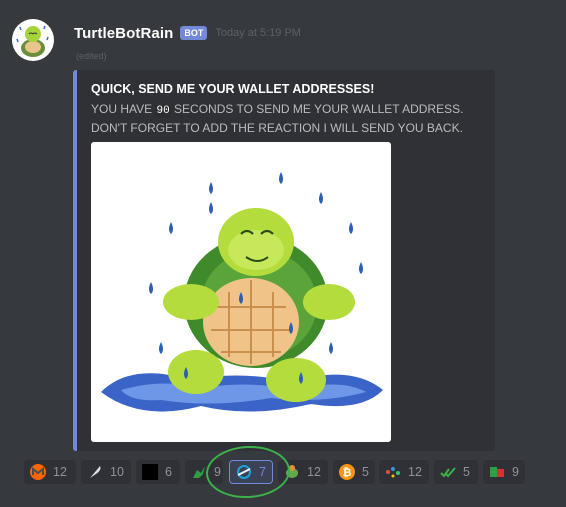  Describe the element at coordinates (33, 40) in the screenshot. I see `bot-avatar` at that location.